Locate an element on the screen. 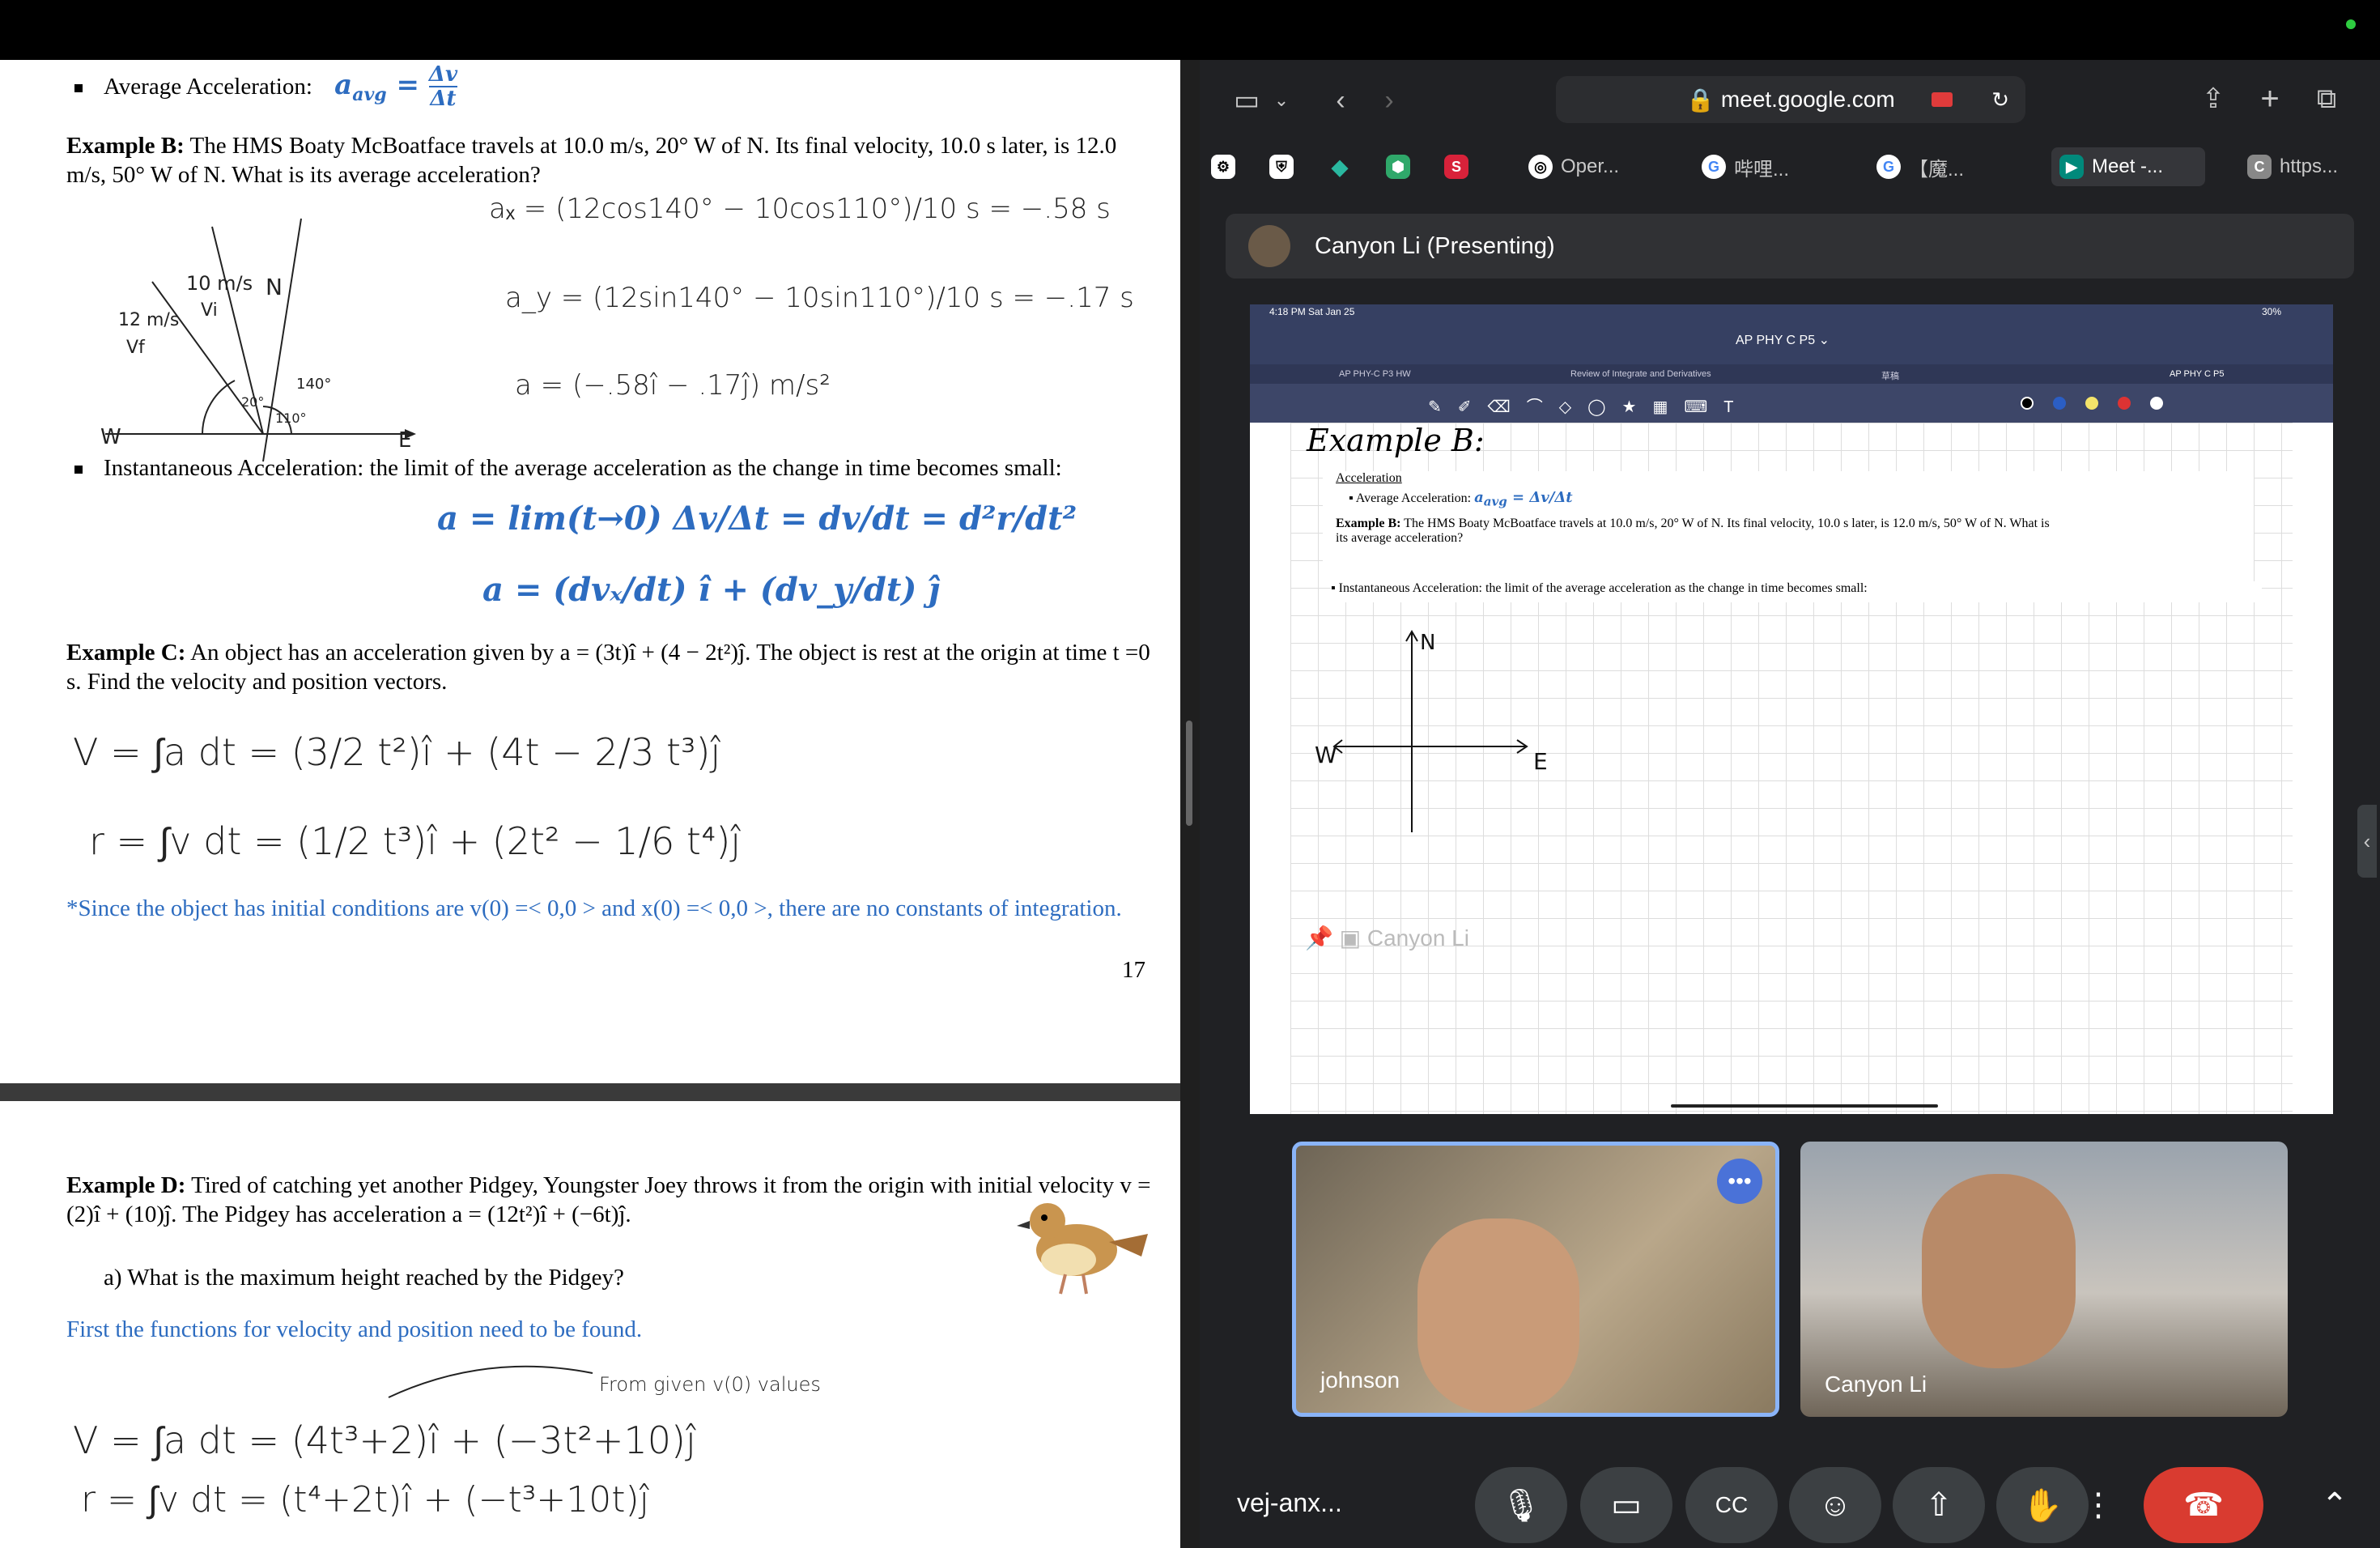  reload-icon: ↻ is located at coordinates (2000, 100).